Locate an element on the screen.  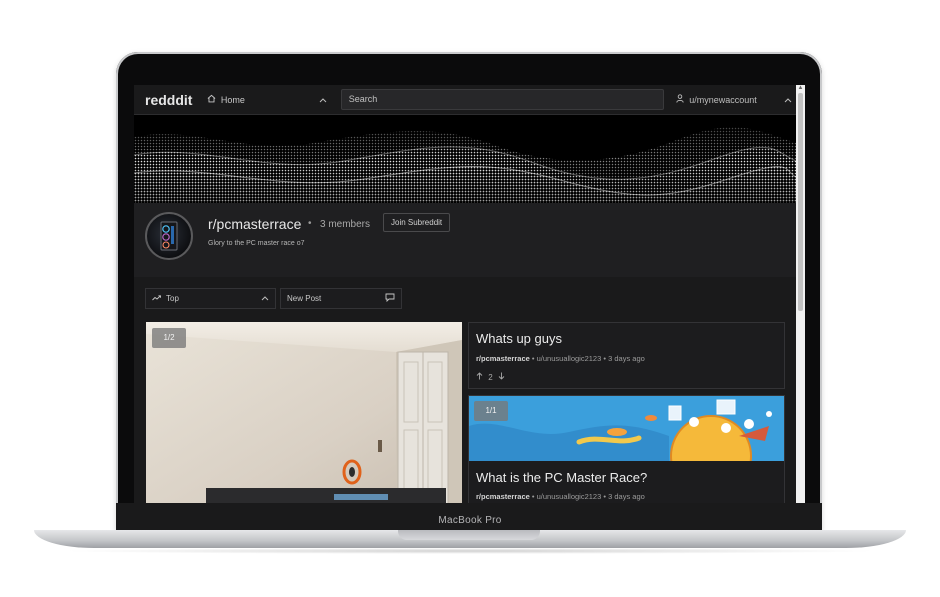
sort-dropdown-label: Top is located at coordinates (172, 298).